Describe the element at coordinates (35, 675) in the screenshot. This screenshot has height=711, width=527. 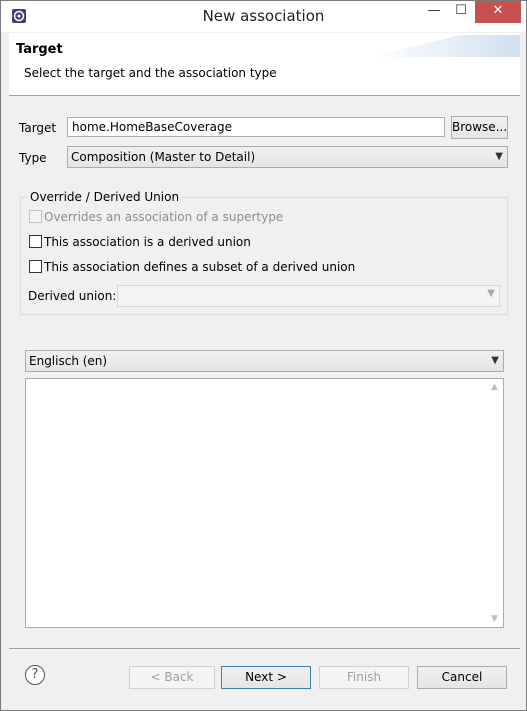
I see `help-icon: ?` at that location.